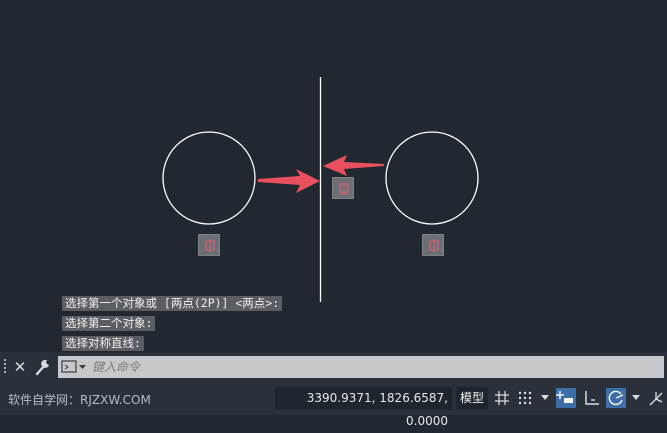 The width and height of the screenshot is (667, 433). What do you see at coordinates (566, 398) in the screenshot?
I see `infer-constraints-icon` at bounding box center [566, 398].